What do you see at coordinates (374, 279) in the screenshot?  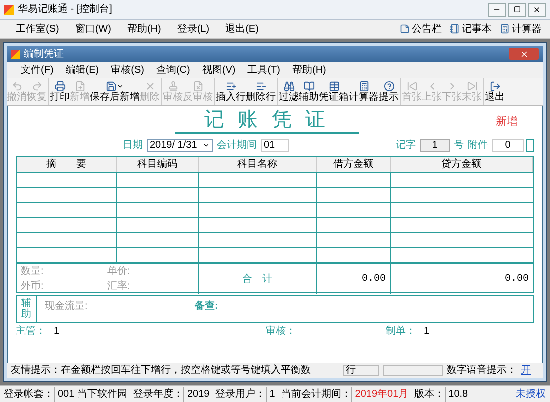 I see `debit-total: 0.00` at bounding box center [374, 279].